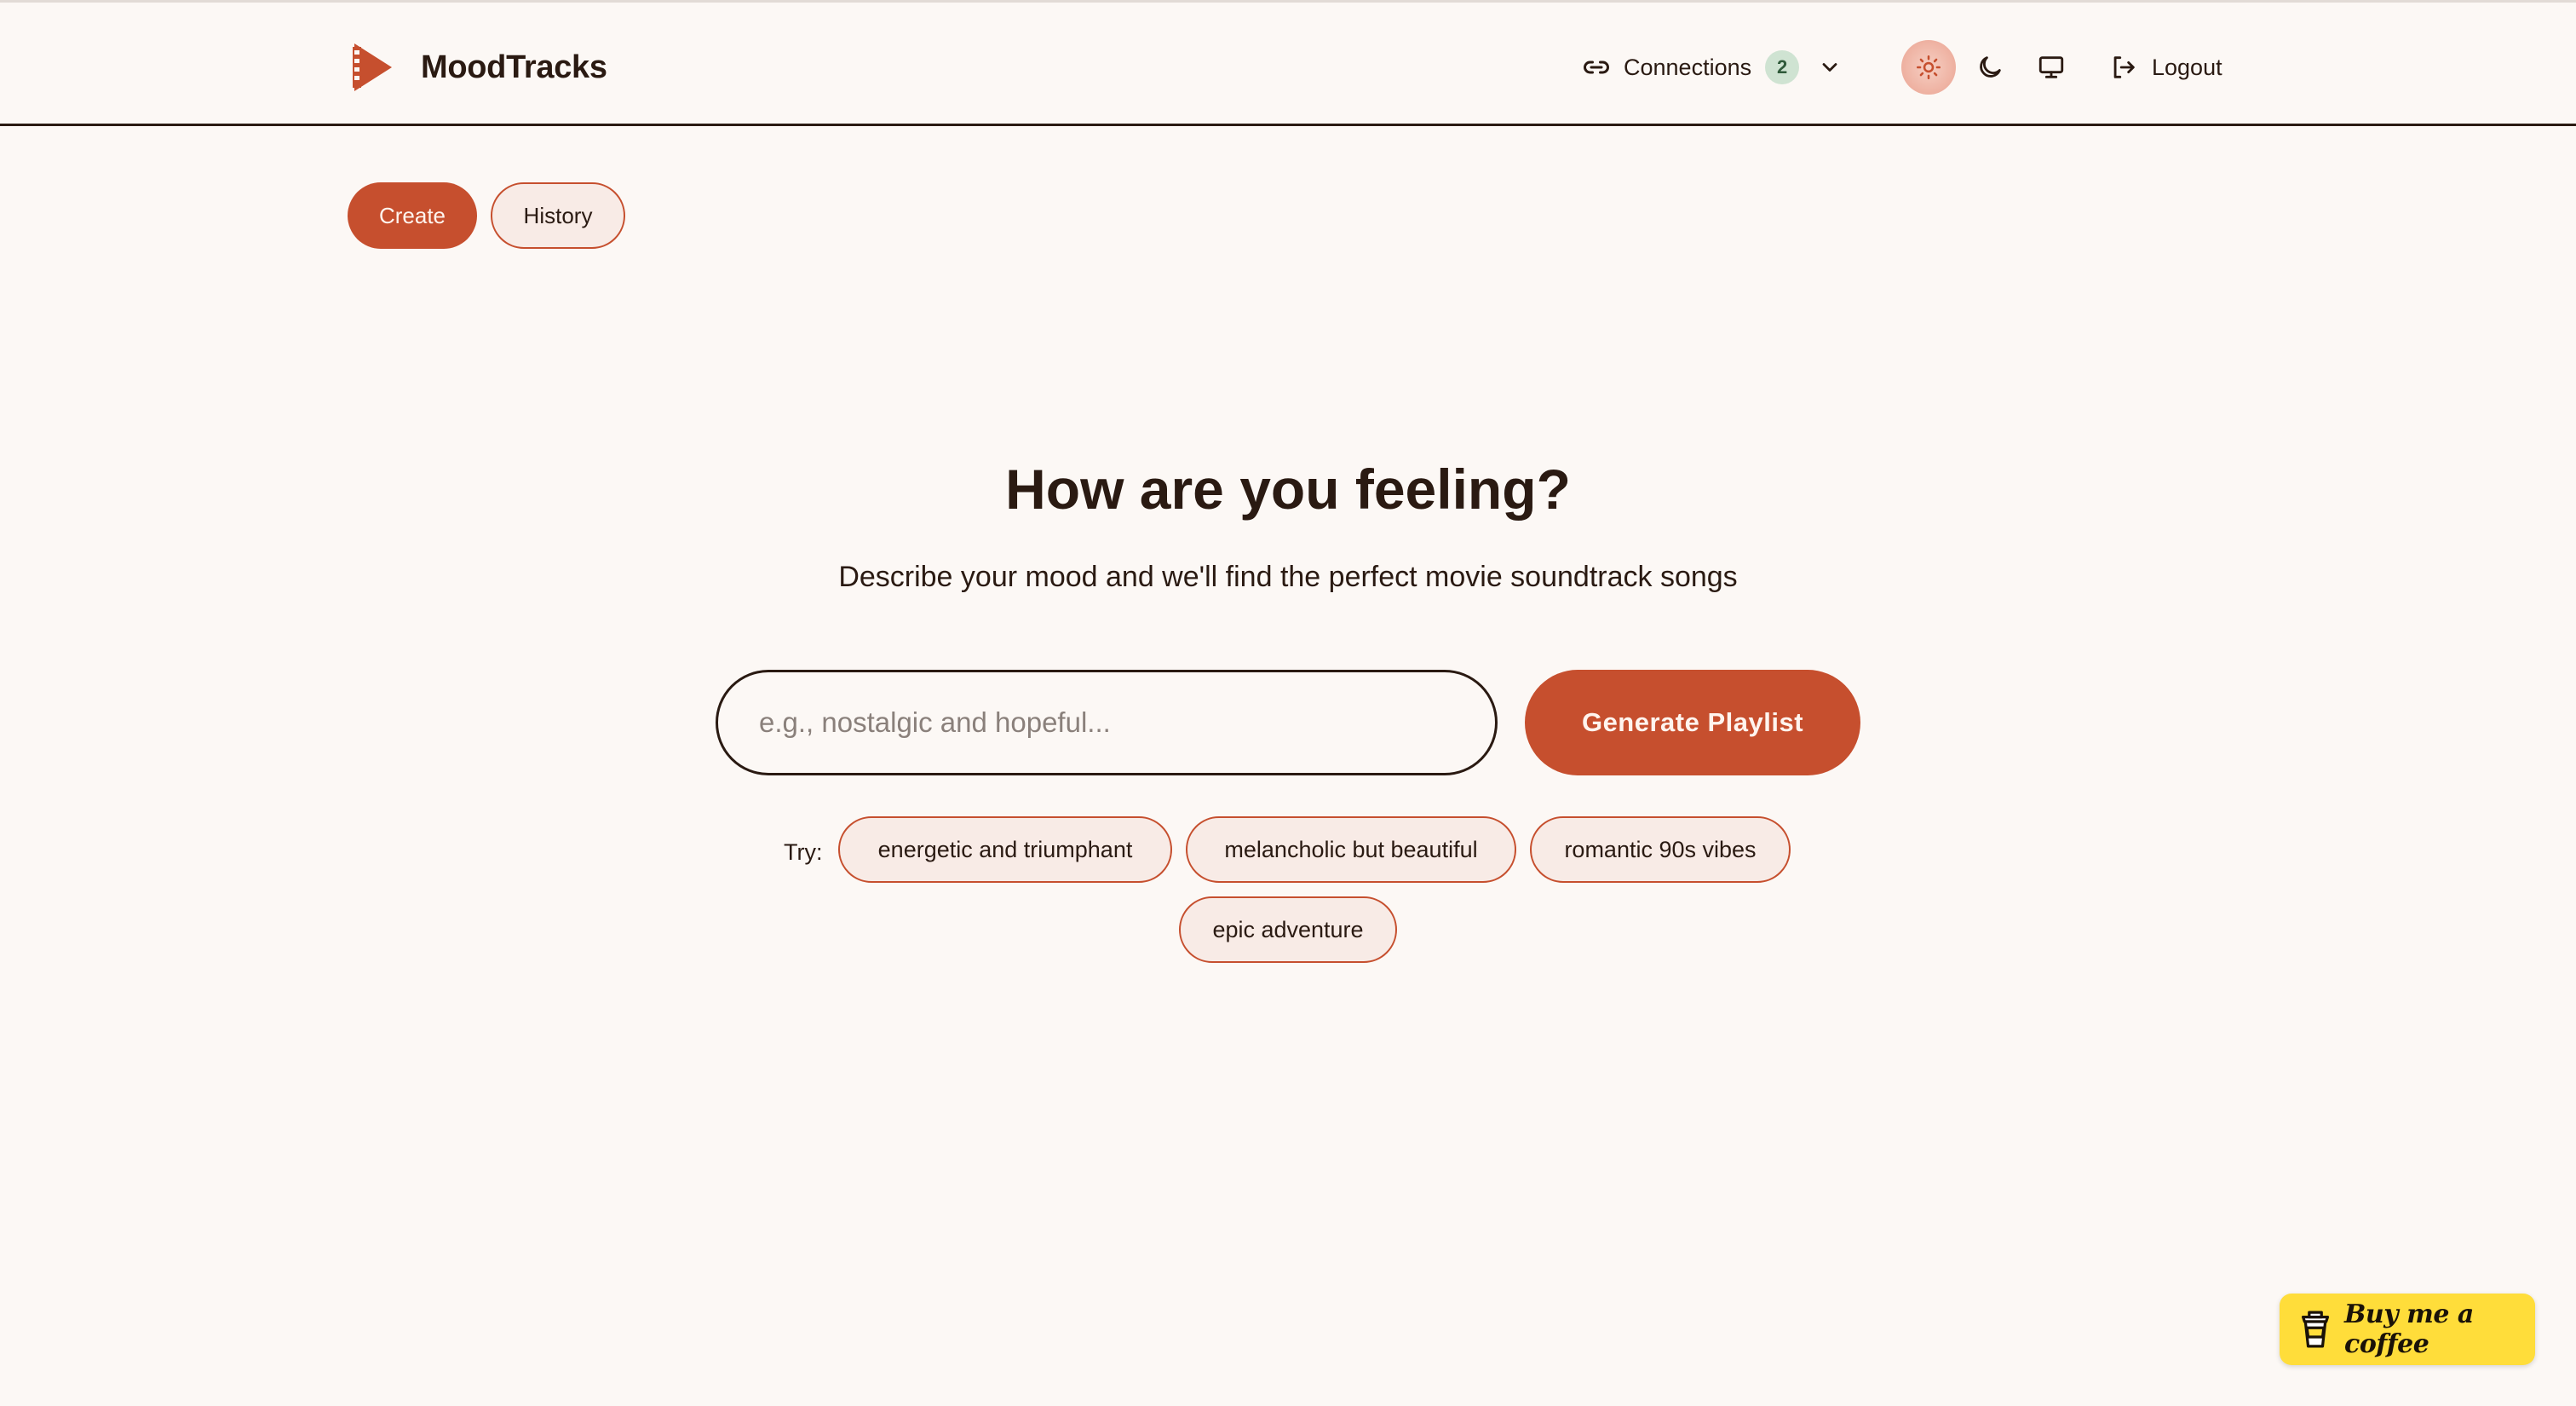 This screenshot has height=1406, width=2576. Describe the element at coordinates (1288, 489) in the screenshot. I see `page-title: How are you feeling?` at that location.